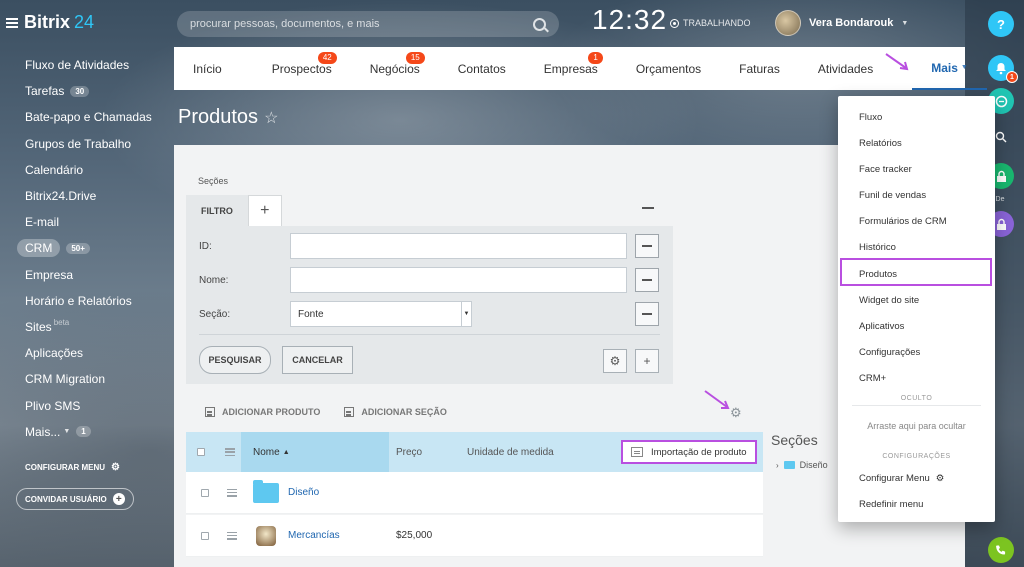  What do you see at coordinates (885, 169) in the screenshot?
I see `menu-item-face-tracker: Face tracker` at bounding box center [885, 169].